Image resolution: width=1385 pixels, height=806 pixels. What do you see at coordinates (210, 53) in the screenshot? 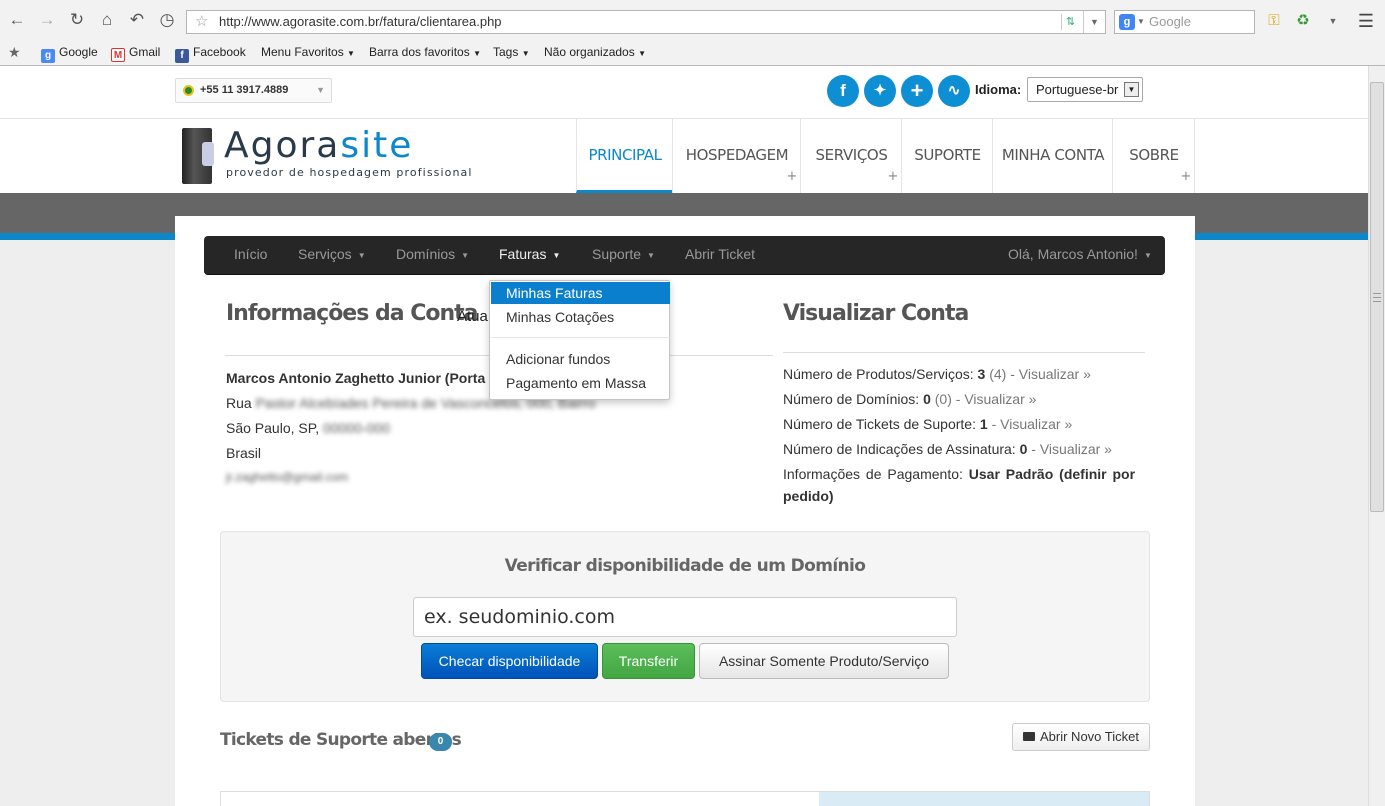
I see `bookmark-facebook: f Facebook` at bounding box center [210, 53].